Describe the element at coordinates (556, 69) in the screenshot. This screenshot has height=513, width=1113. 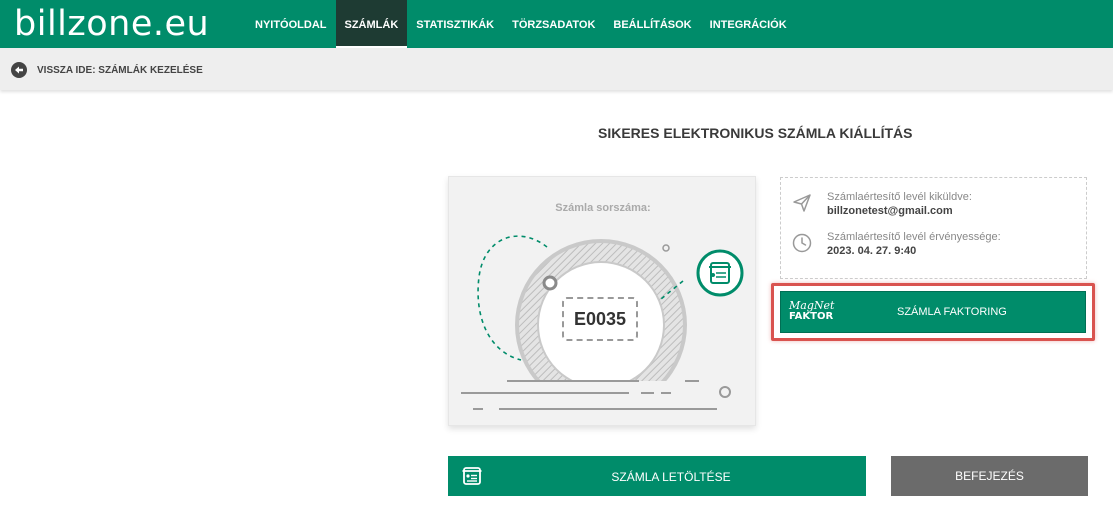
I see `sub-bar: VISSZA IDE: SZÁMLÁK KEZELÉSE` at that location.